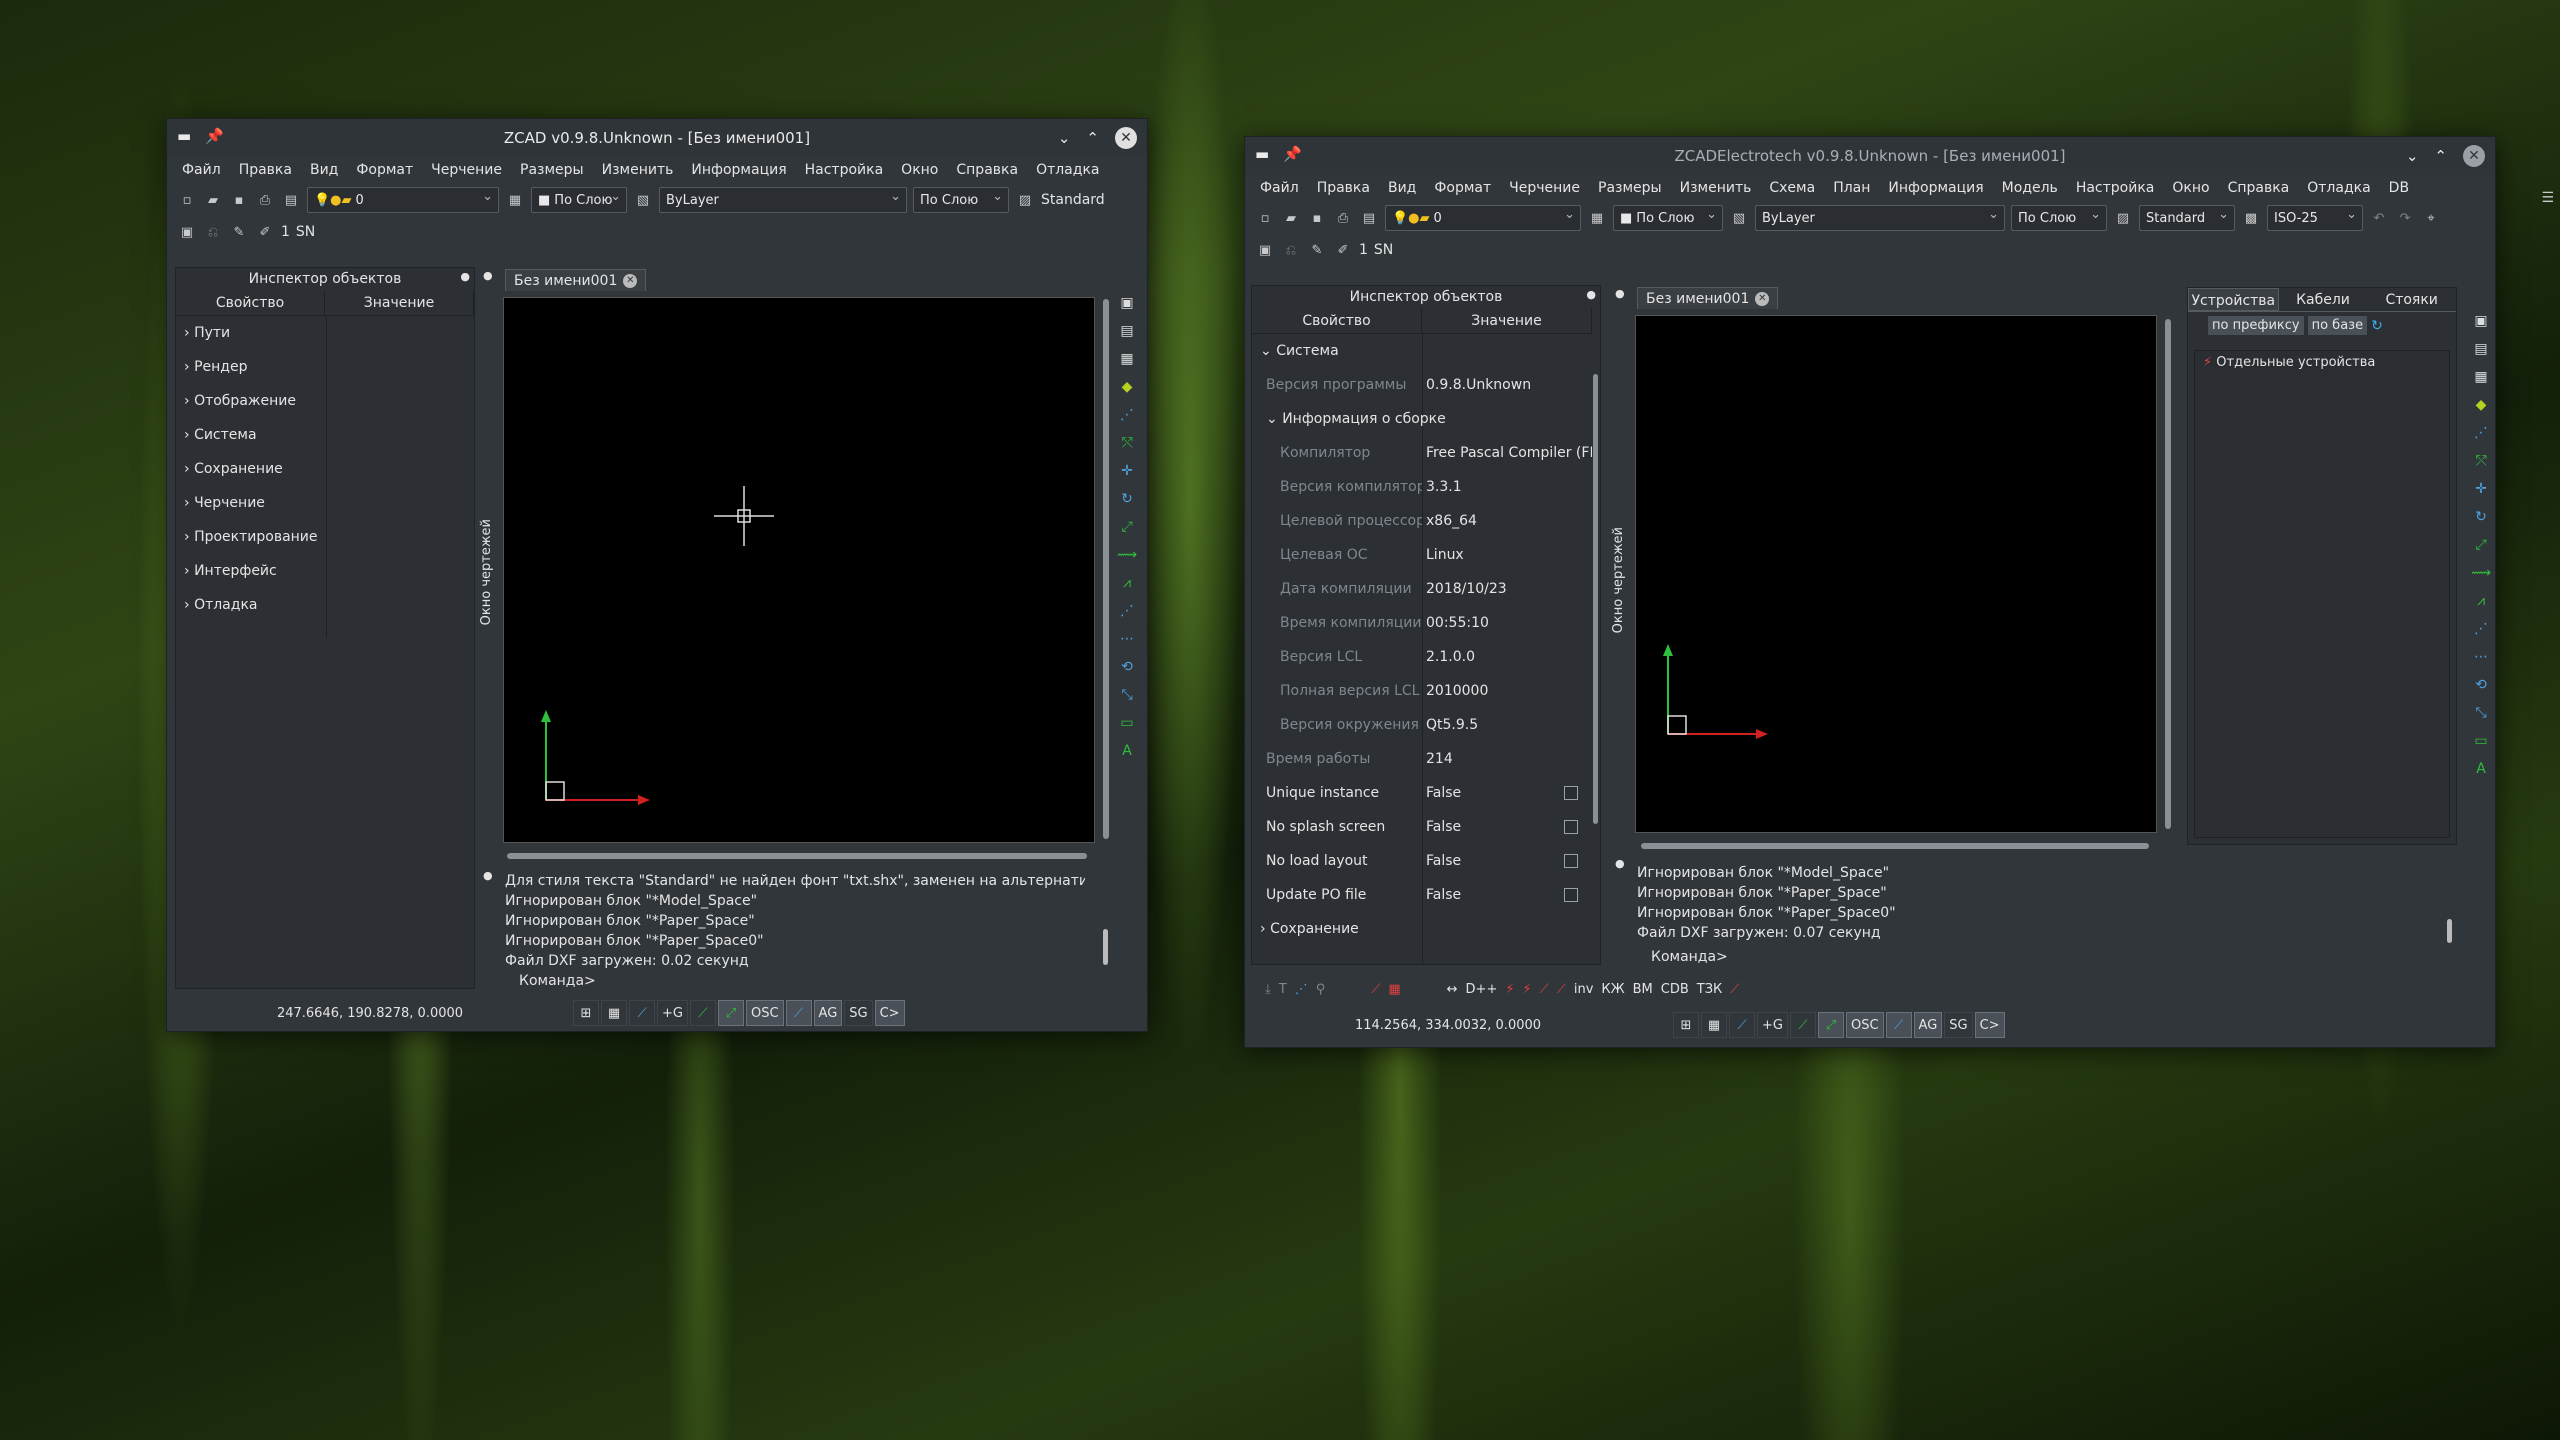 The image size is (2560, 1440). What do you see at coordinates (1064, 138) in the screenshot?
I see `minimize-icon: ⌄` at bounding box center [1064, 138].